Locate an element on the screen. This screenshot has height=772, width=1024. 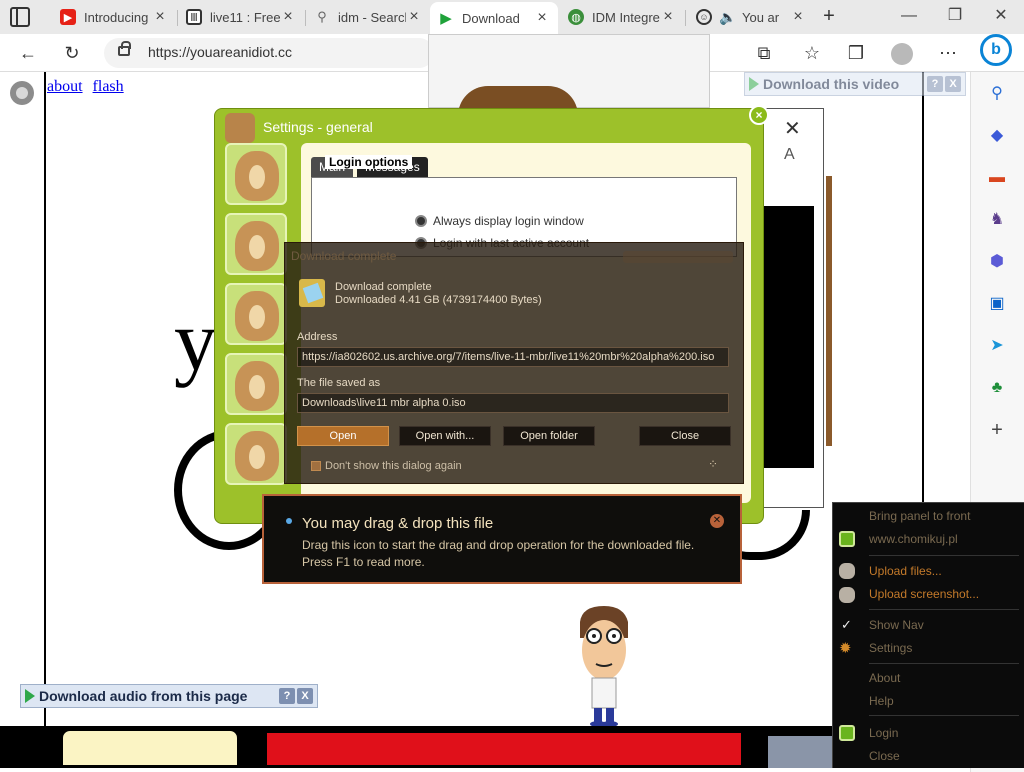
smiley-icon: ☺ is located at coordinates (704, 17).